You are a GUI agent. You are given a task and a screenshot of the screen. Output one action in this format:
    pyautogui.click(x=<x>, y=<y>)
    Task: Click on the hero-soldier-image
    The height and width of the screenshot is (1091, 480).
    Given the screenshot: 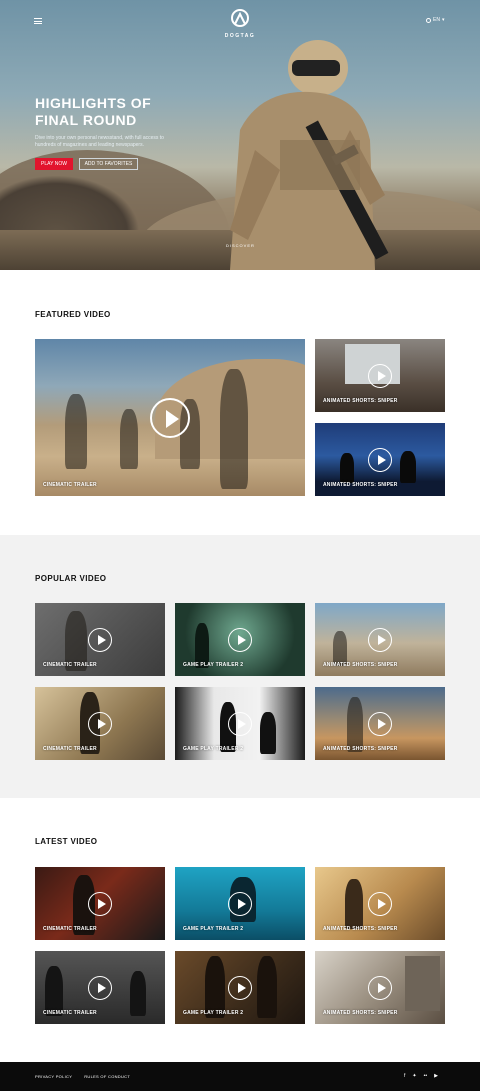 What is the action you would take?
    pyautogui.click(x=309, y=155)
    